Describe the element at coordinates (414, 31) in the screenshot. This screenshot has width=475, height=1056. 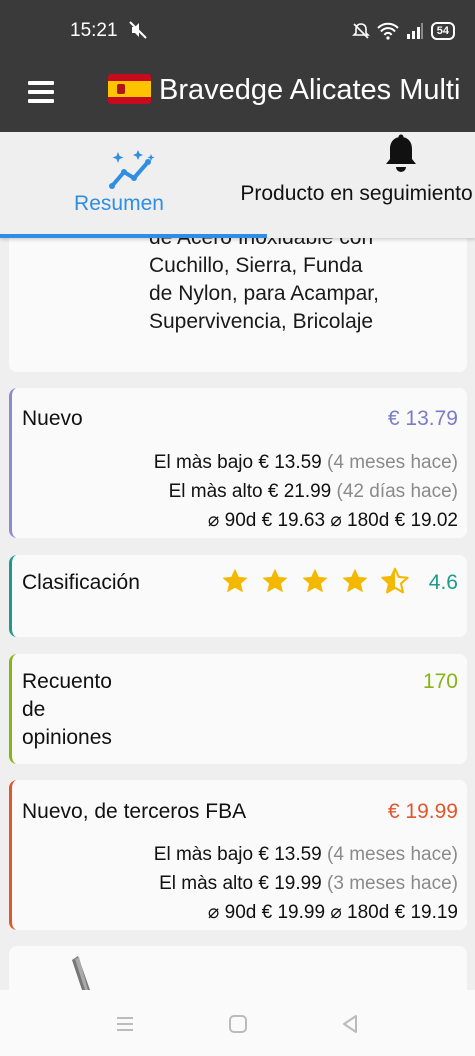
I see `signal-icon` at that location.